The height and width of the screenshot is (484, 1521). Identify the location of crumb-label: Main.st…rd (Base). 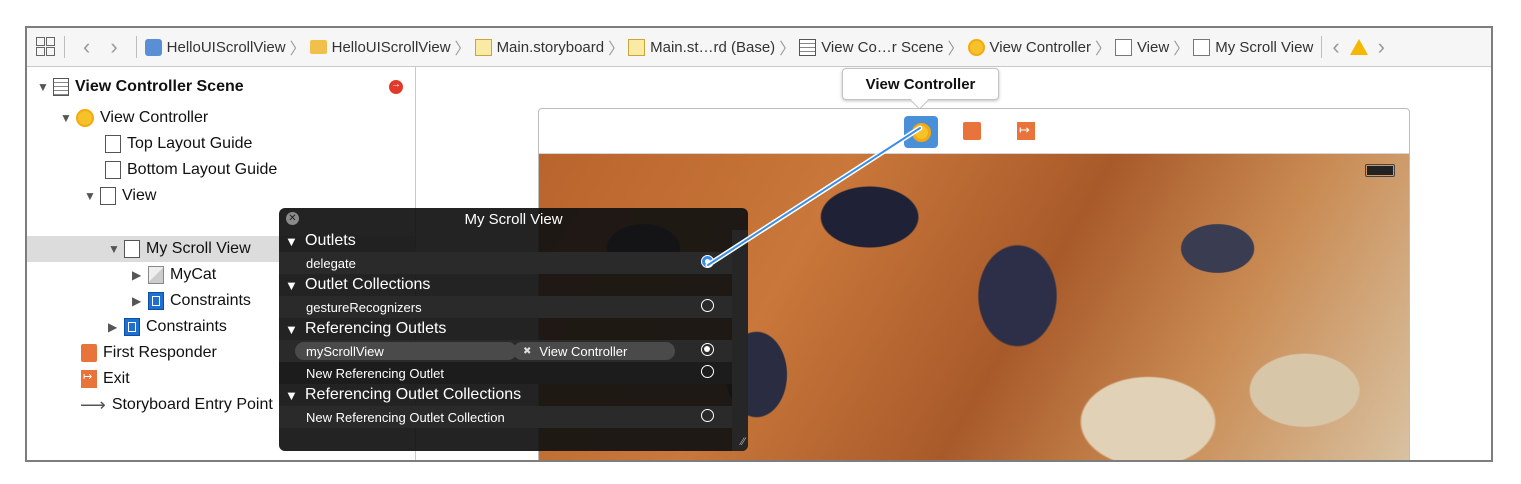
(713, 47).